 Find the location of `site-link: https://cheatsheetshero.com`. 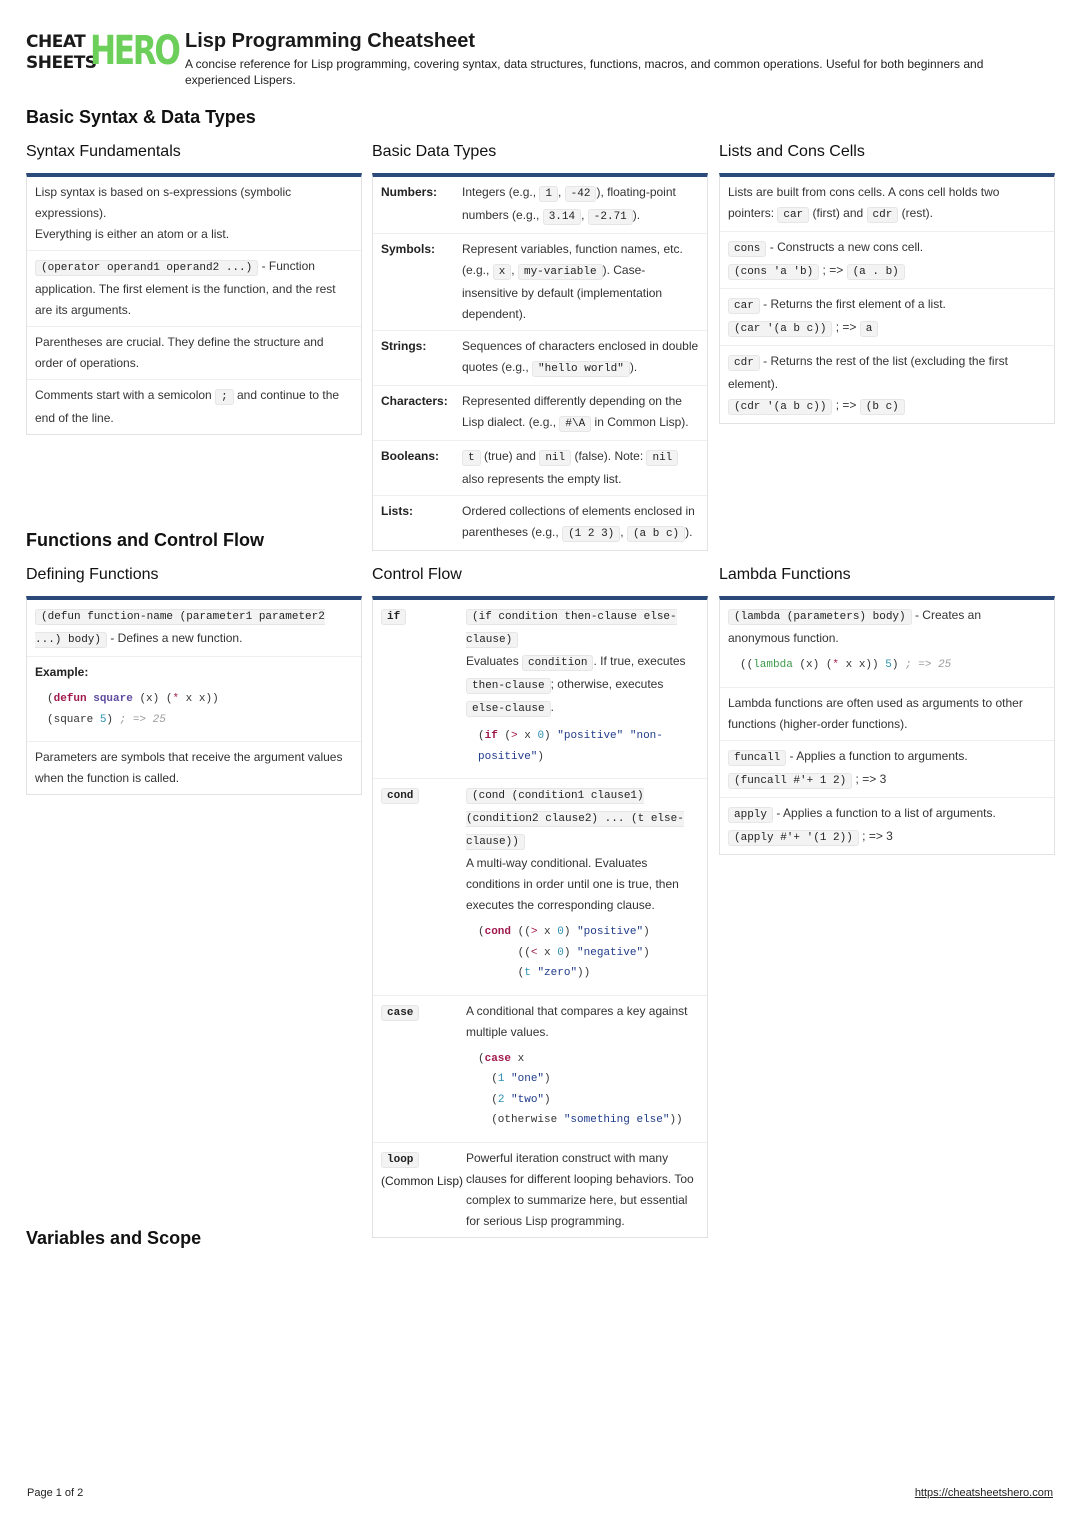

site-link: https://cheatsheetshero.com is located at coordinates (984, 1493).